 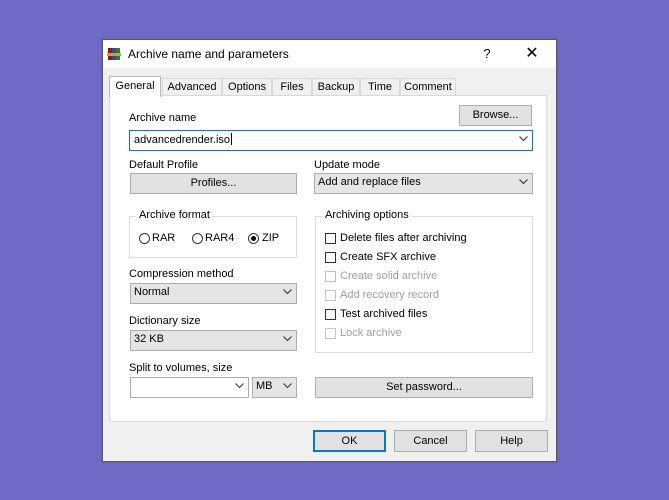 I want to click on checkbox-lock-archive, so click(x=330, y=333).